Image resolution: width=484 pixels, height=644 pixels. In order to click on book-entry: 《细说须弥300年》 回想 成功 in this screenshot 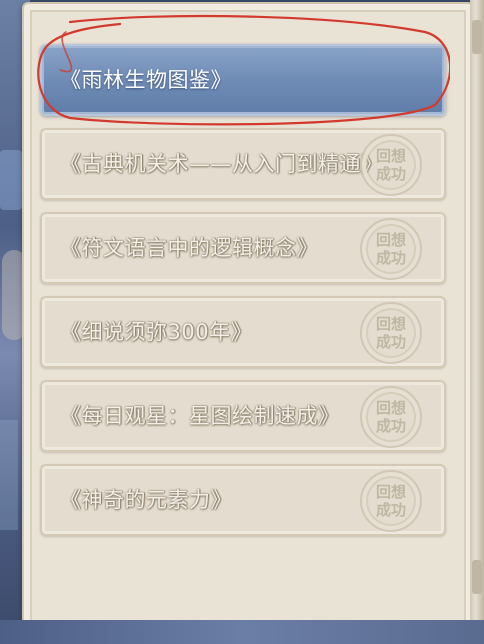, I will do `click(243, 332)`.